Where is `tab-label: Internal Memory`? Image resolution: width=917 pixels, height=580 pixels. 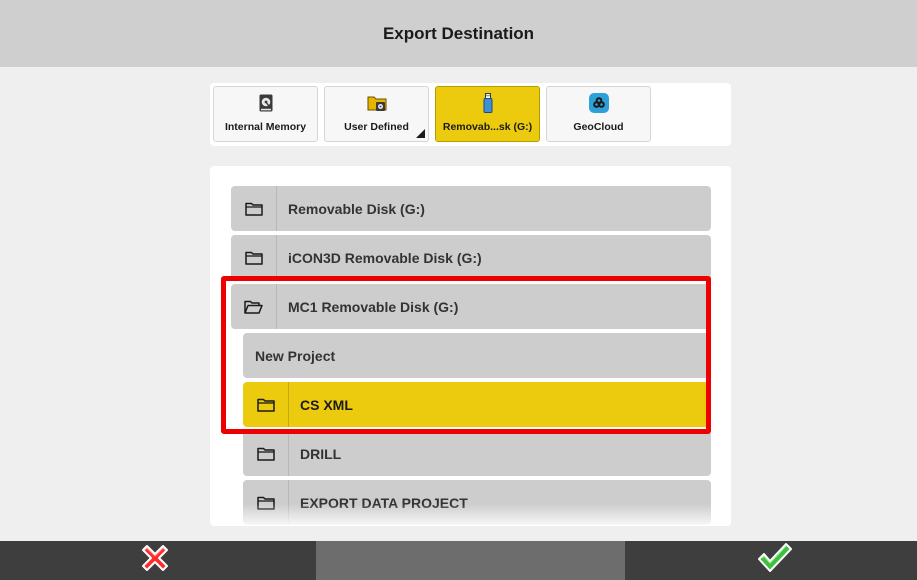
tab-label: Internal Memory is located at coordinates (265, 127).